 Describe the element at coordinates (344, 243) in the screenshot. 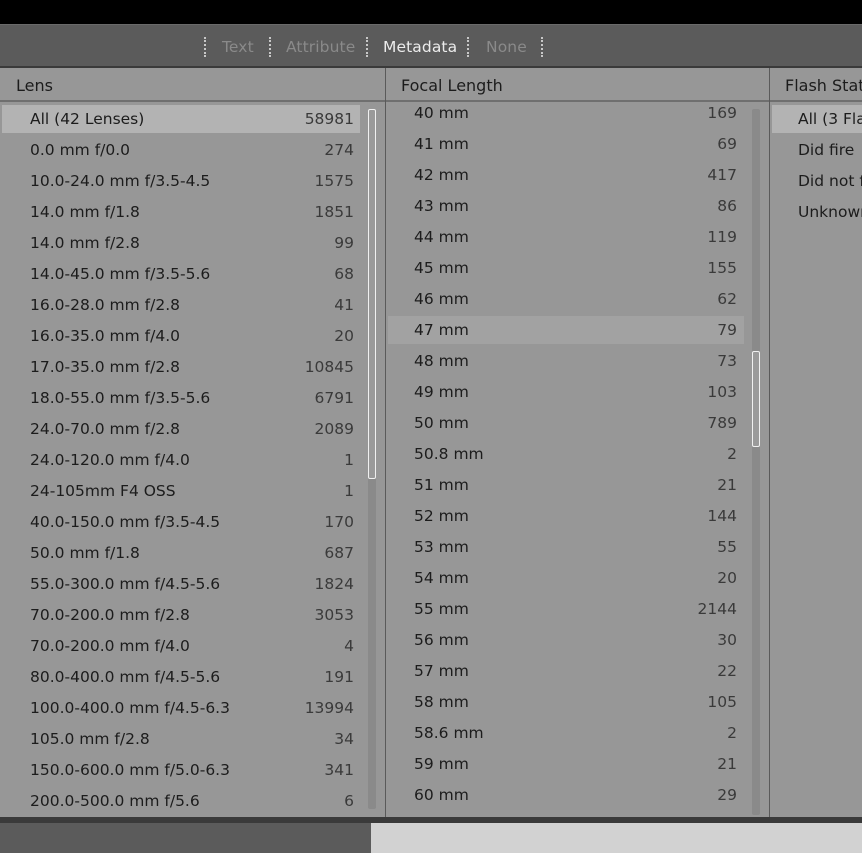

I see `lens-list-item-count: 99` at that location.